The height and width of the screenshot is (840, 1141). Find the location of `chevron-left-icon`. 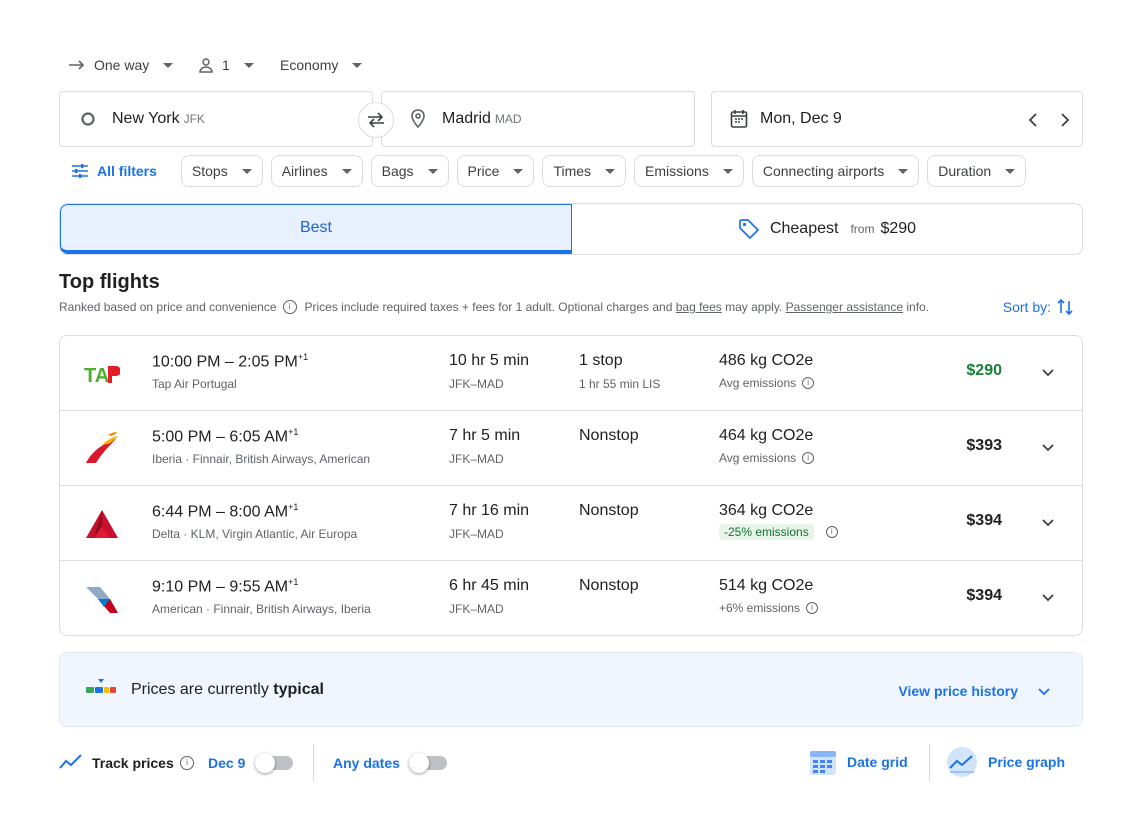

chevron-left-icon is located at coordinates (1033, 120).